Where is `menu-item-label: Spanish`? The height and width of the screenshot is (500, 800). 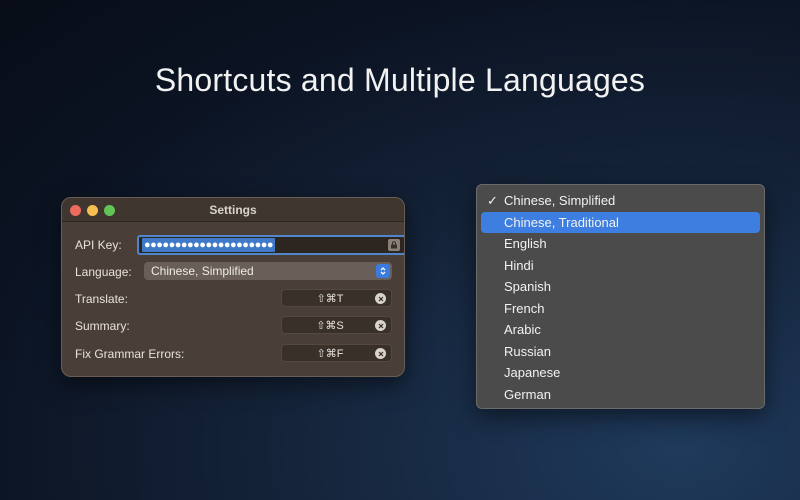 menu-item-label: Spanish is located at coordinates (527, 286).